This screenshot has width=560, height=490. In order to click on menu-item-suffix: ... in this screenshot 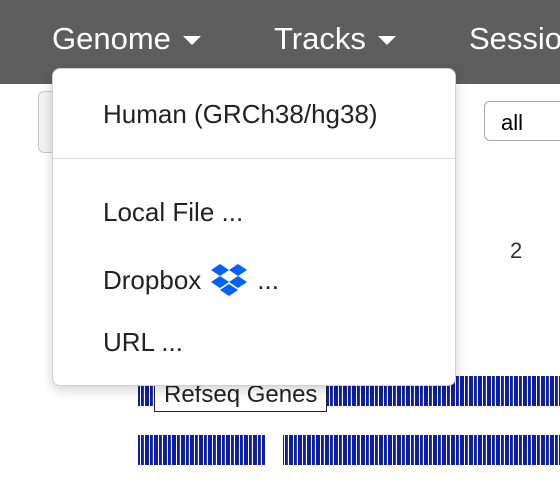, I will do `click(268, 279)`.